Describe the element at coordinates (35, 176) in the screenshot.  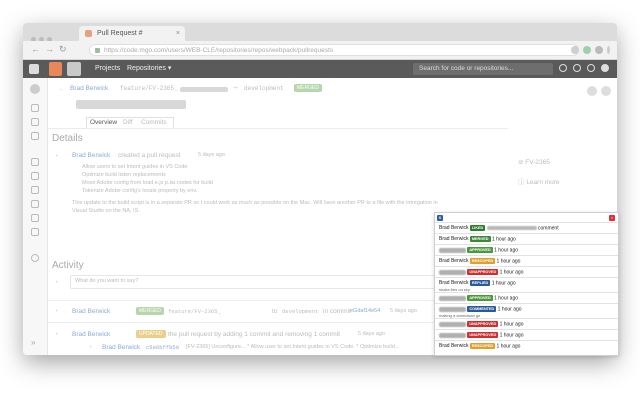
I see `commits-icon` at that location.